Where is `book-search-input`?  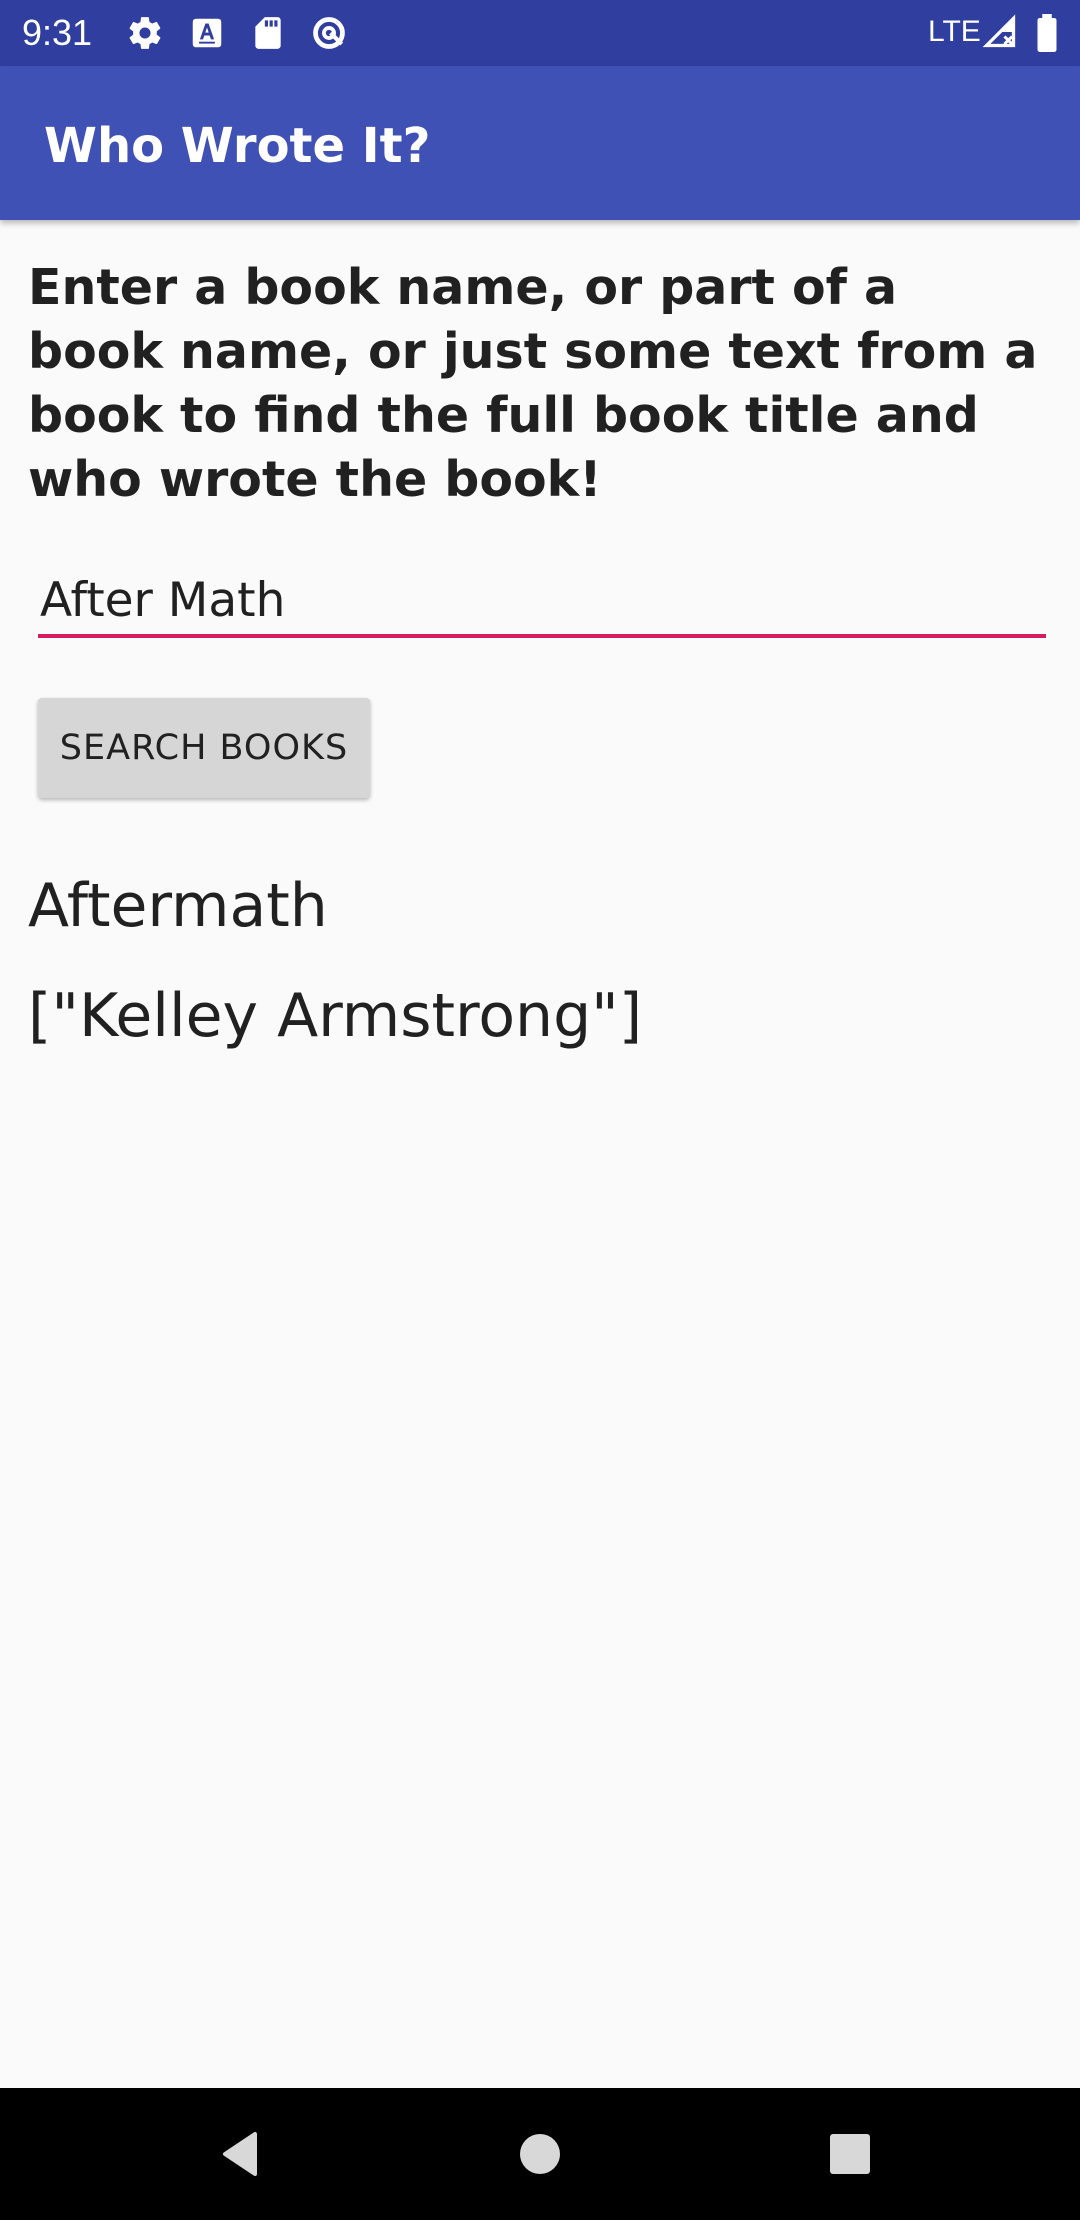 book-search-input is located at coordinates (542, 602).